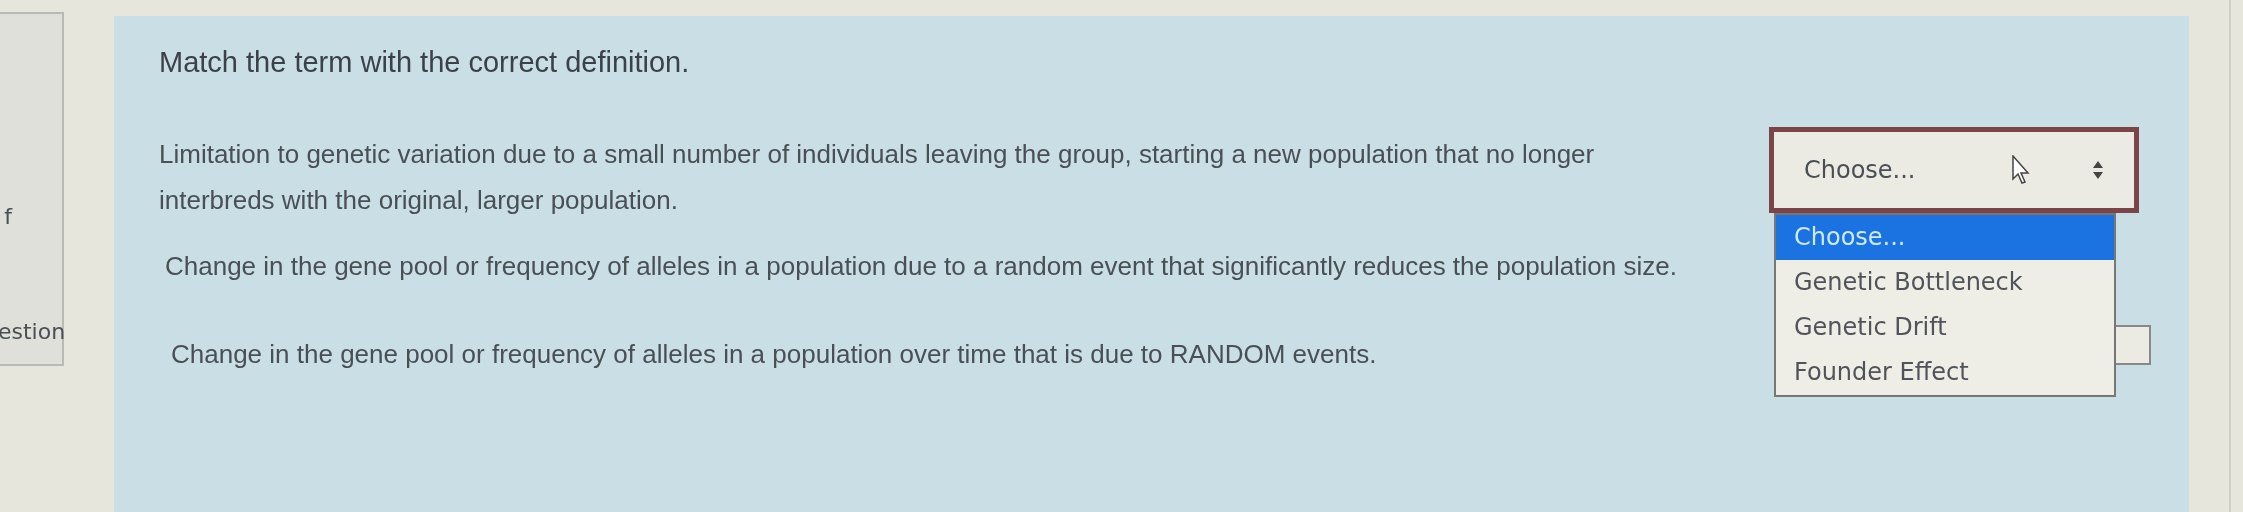  Describe the element at coordinates (2022, 170) in the screenshot. I see `pointer-cursor-icon` at that location.